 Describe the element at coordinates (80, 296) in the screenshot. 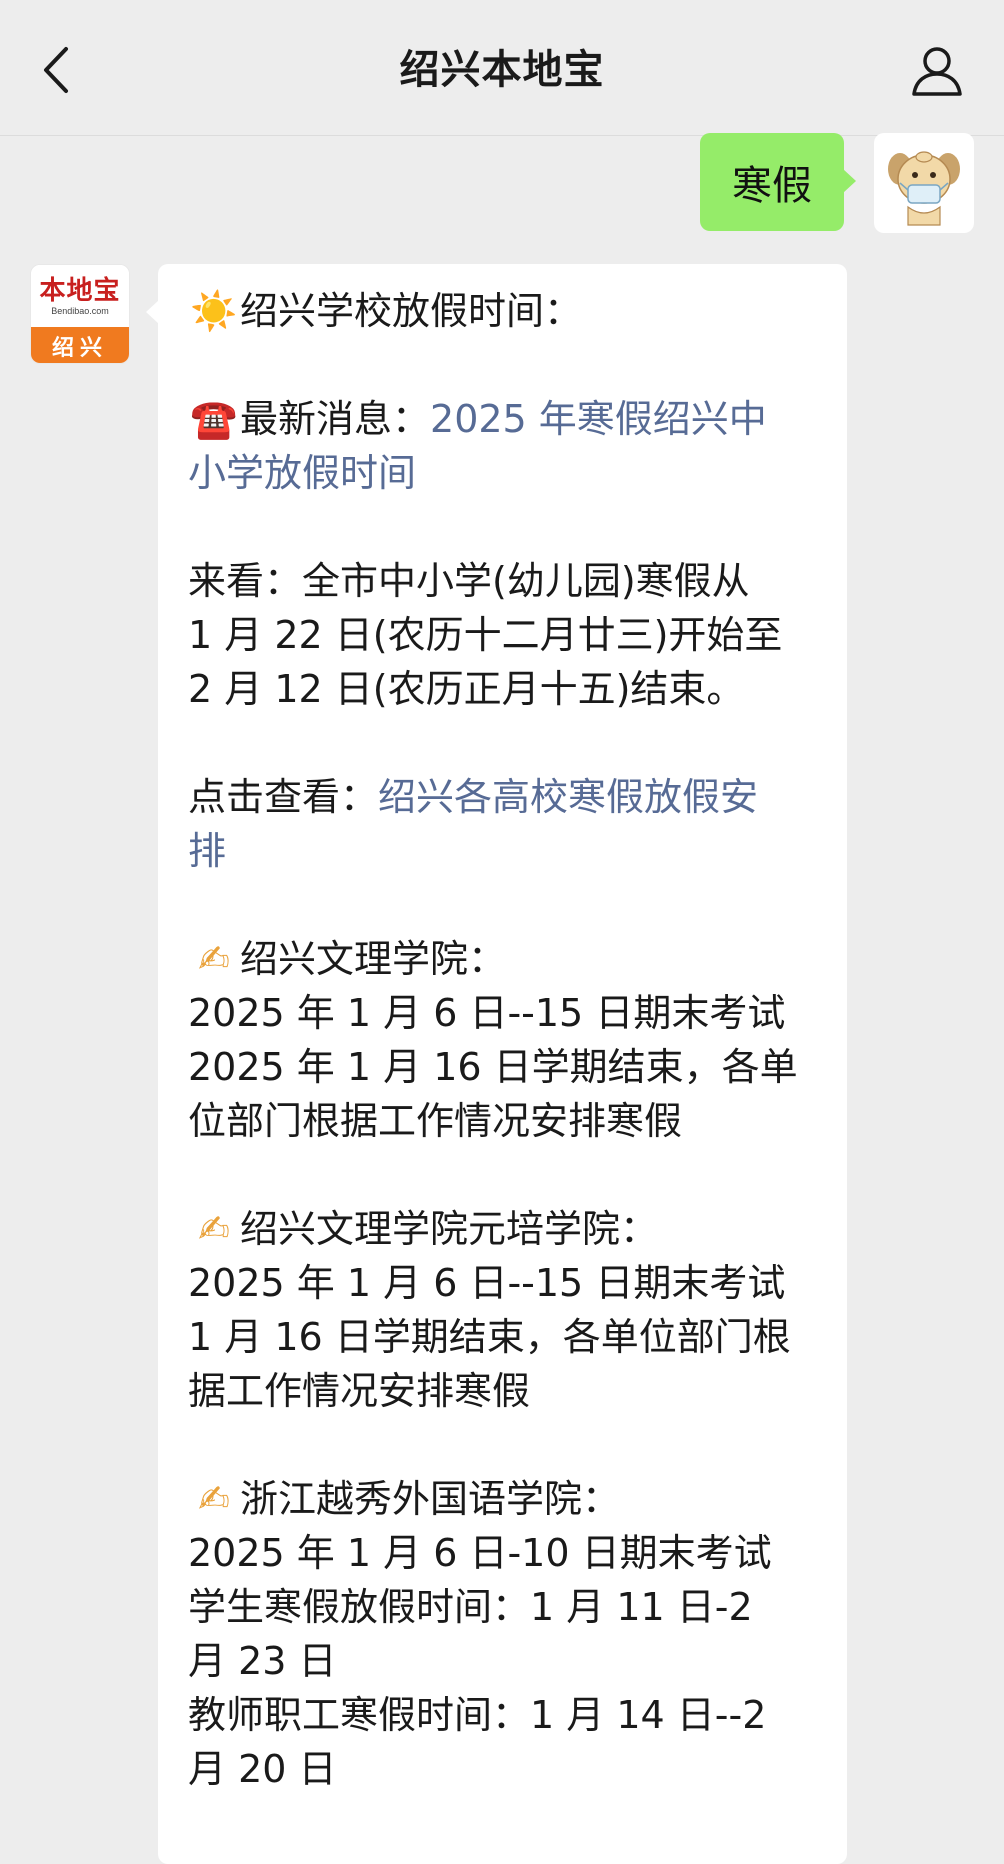

I see `bendibao-logo: 本地宝 Bendibao.com` at that location.